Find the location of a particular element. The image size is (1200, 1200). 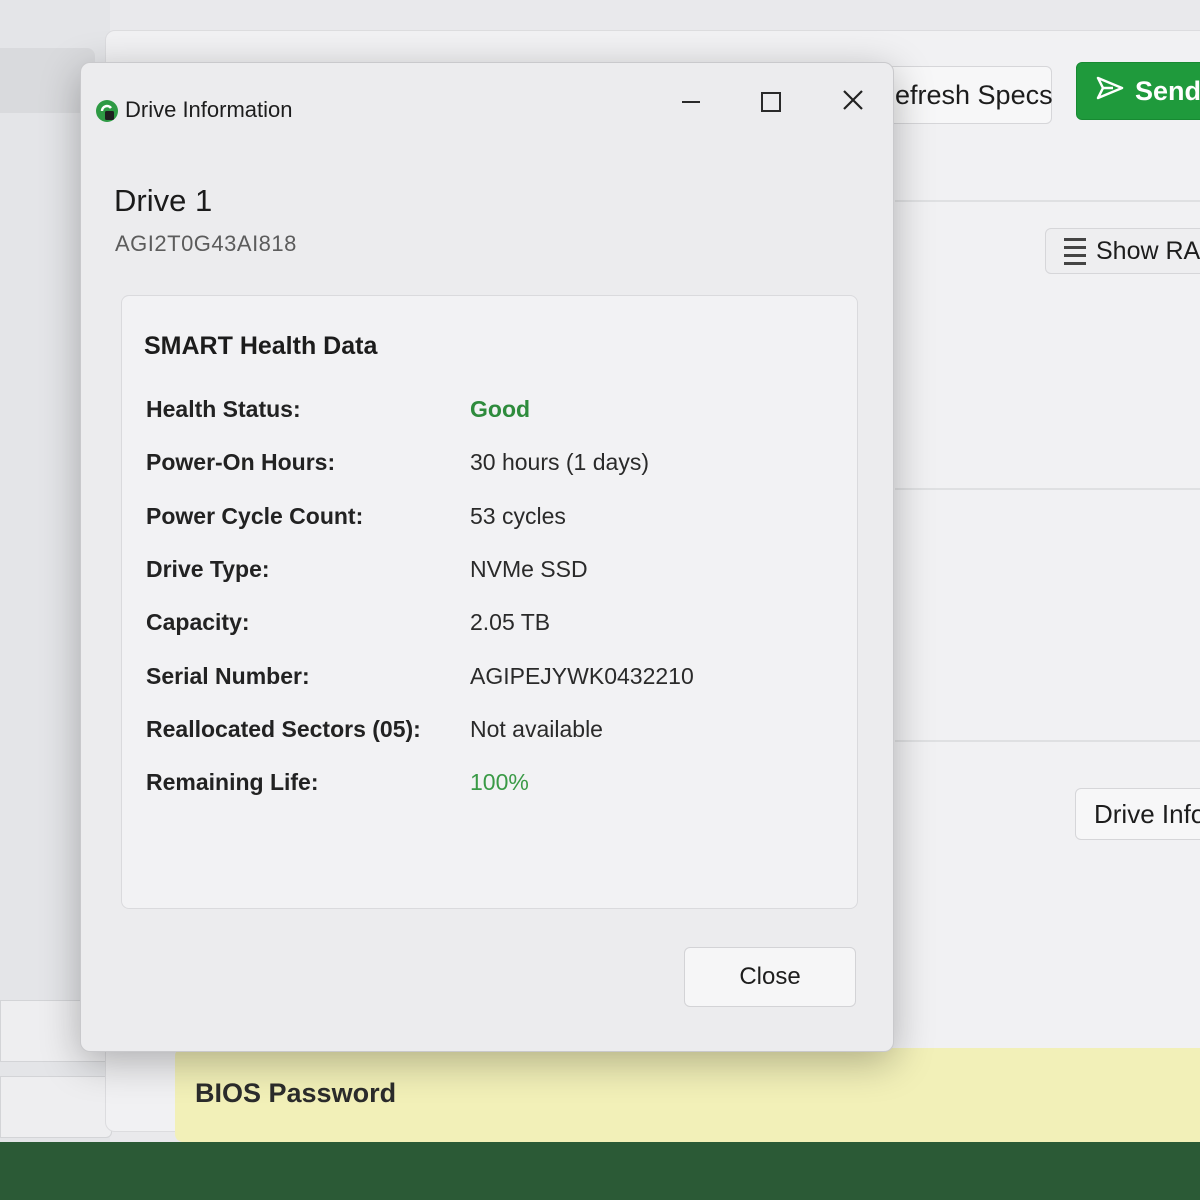

close-icon is located at coordinates (853, 102).